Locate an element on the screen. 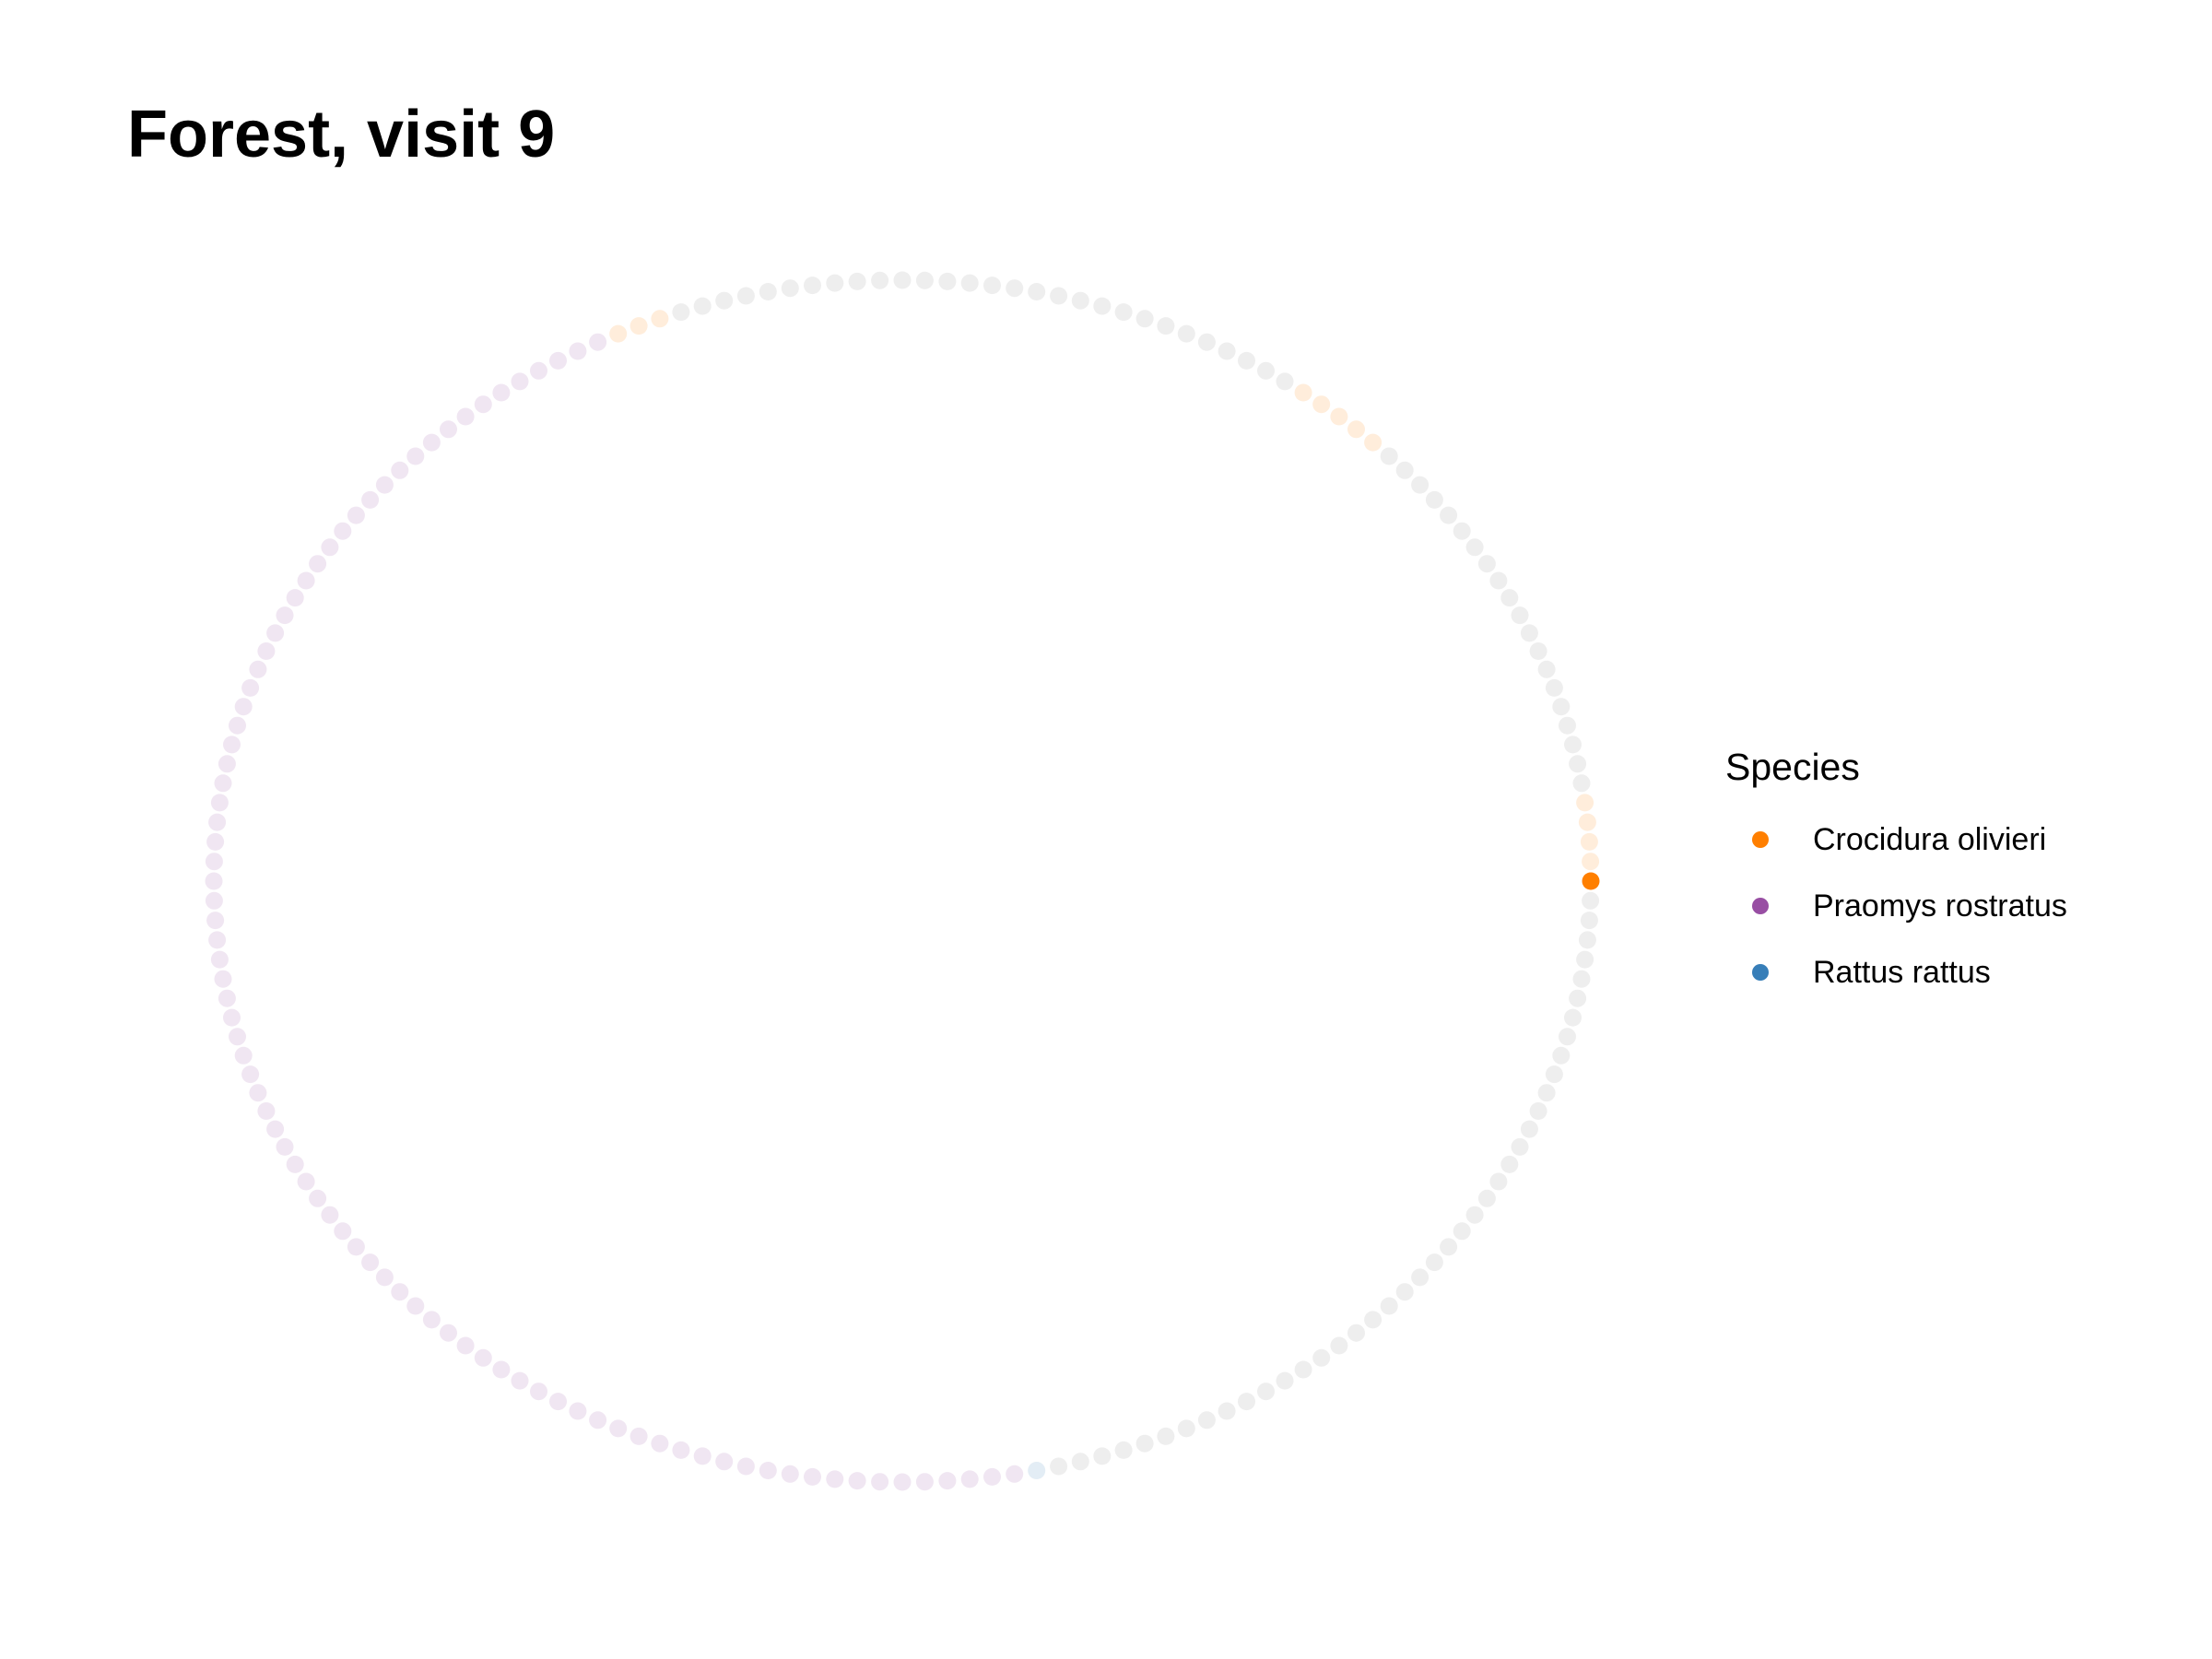 This screenshot has height=1659, width=2212. legend-label: Crocidura olivieri is located at coordinates (1930, 839).